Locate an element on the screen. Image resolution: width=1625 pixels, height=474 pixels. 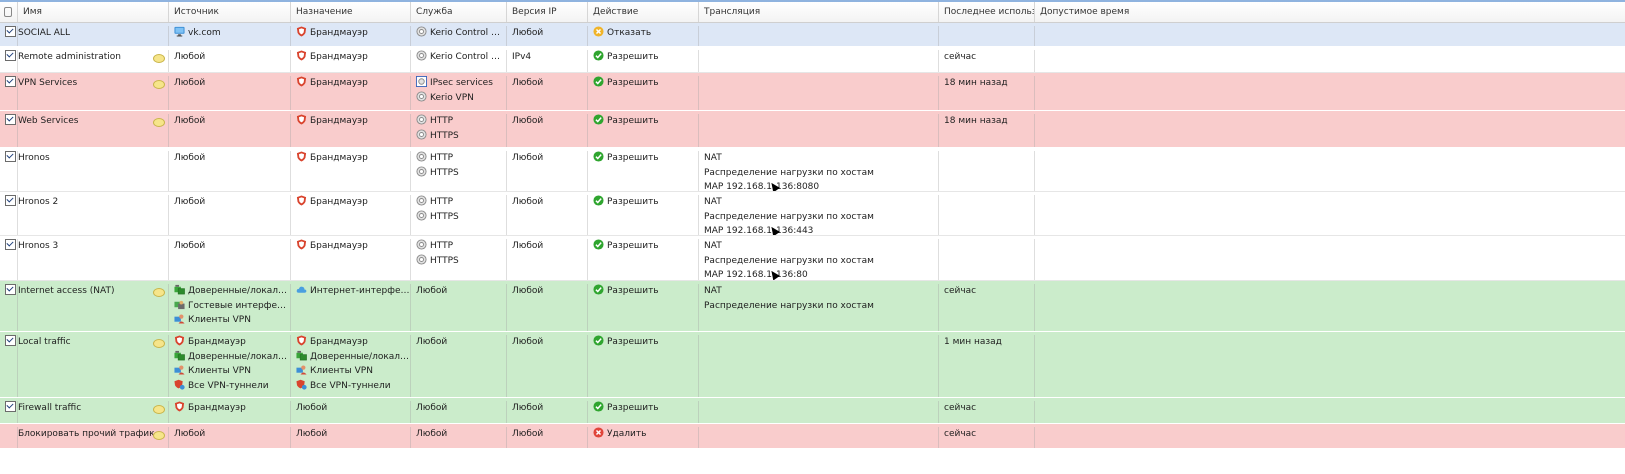
last-used-value: сейчас is located at coordinates (960, 57).